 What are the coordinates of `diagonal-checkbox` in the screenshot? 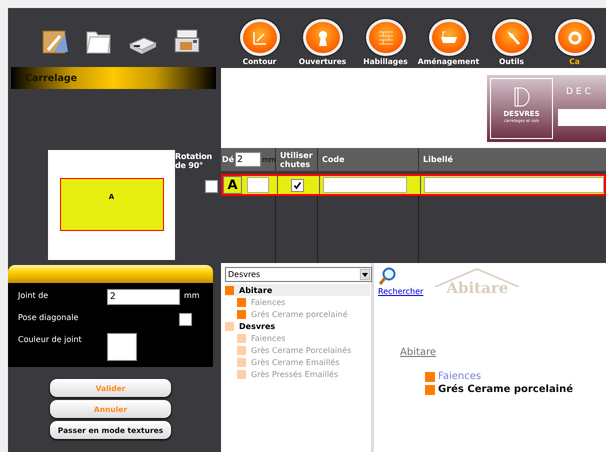 It's located at (185, 319).